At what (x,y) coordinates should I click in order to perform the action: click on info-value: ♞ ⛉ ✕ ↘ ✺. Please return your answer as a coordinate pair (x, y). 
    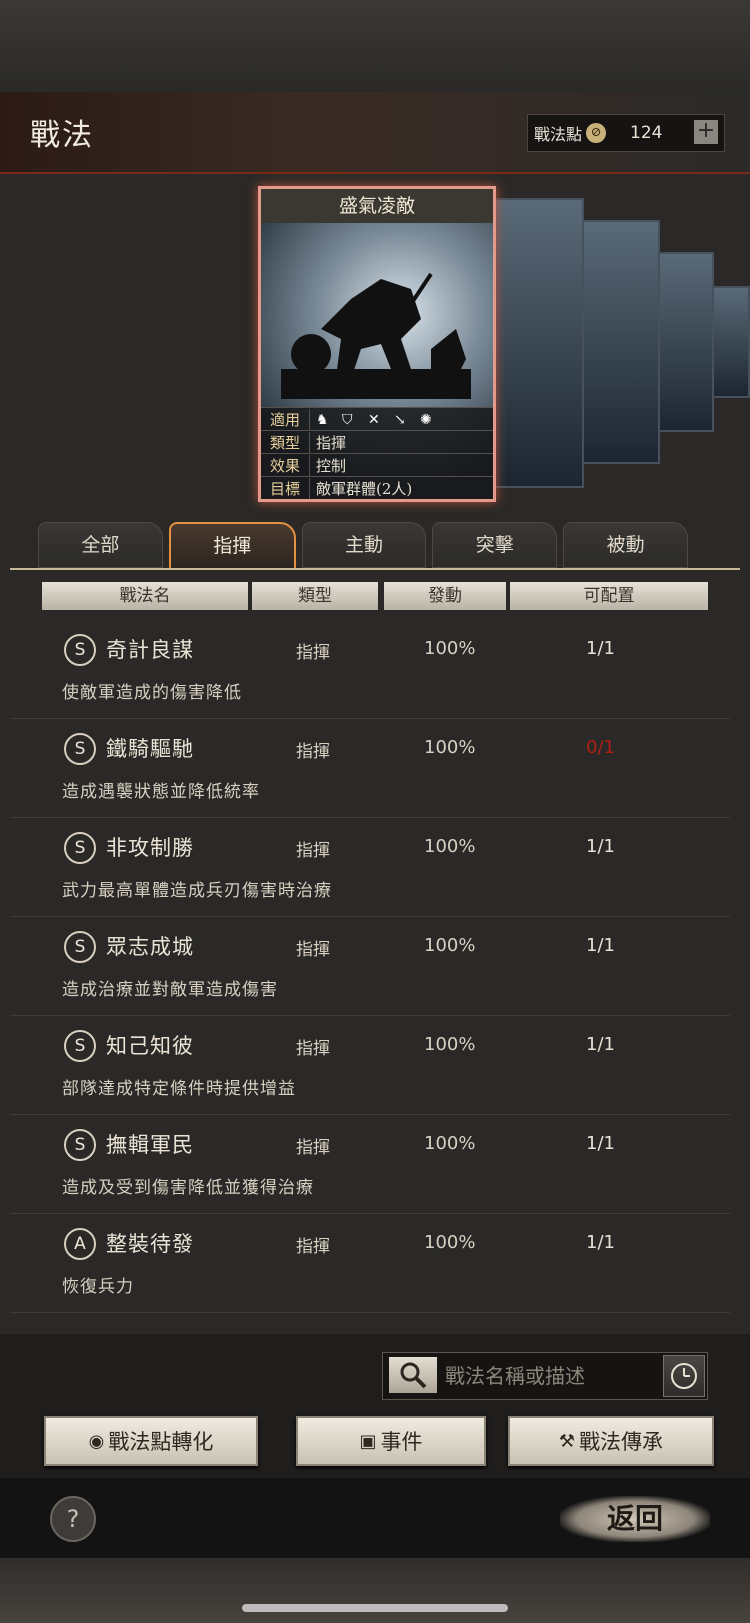
    Looking at the image, I should click on (378, 419).